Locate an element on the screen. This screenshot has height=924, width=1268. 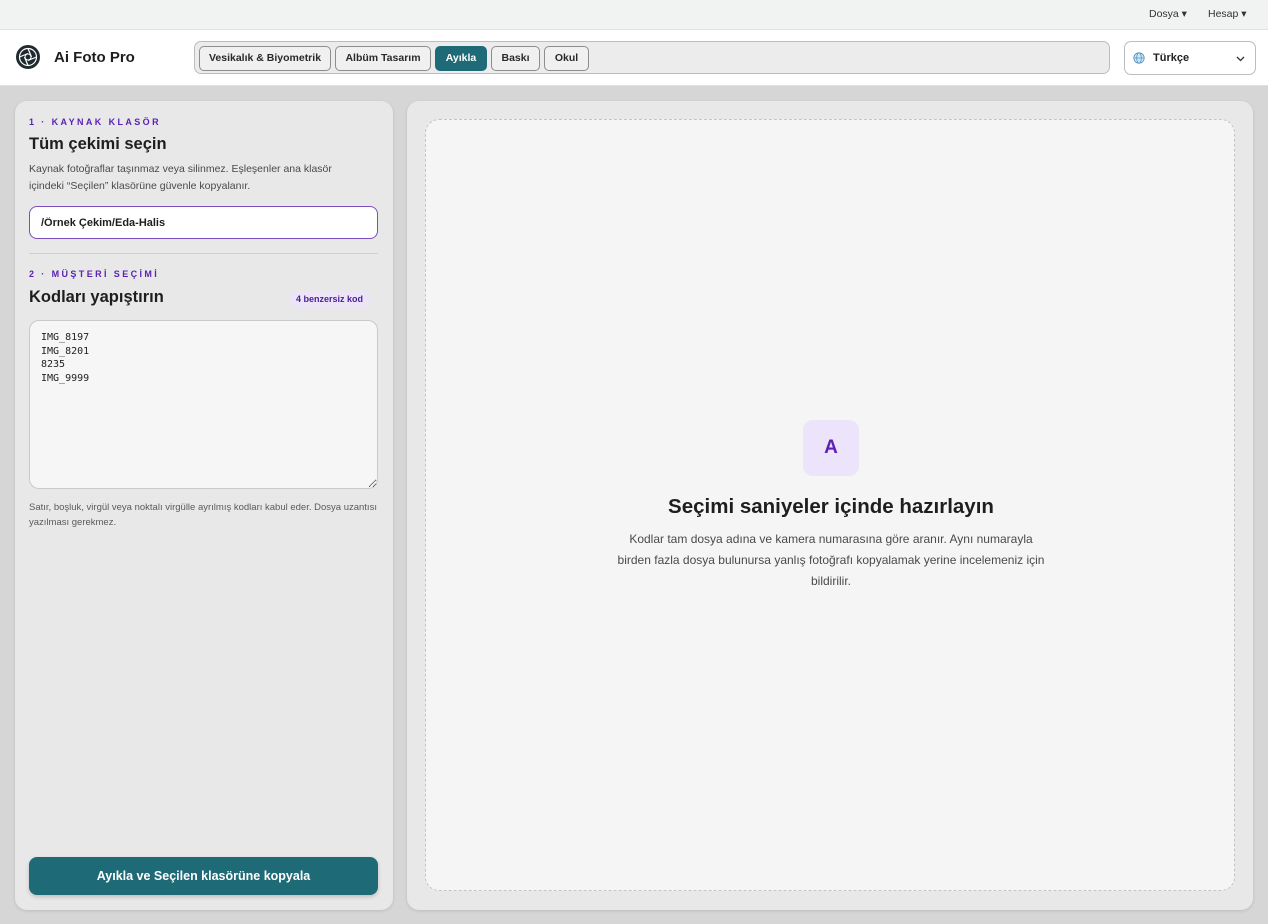
selection-title: Kodları yapıştırın is located at coordinates (96, 297).